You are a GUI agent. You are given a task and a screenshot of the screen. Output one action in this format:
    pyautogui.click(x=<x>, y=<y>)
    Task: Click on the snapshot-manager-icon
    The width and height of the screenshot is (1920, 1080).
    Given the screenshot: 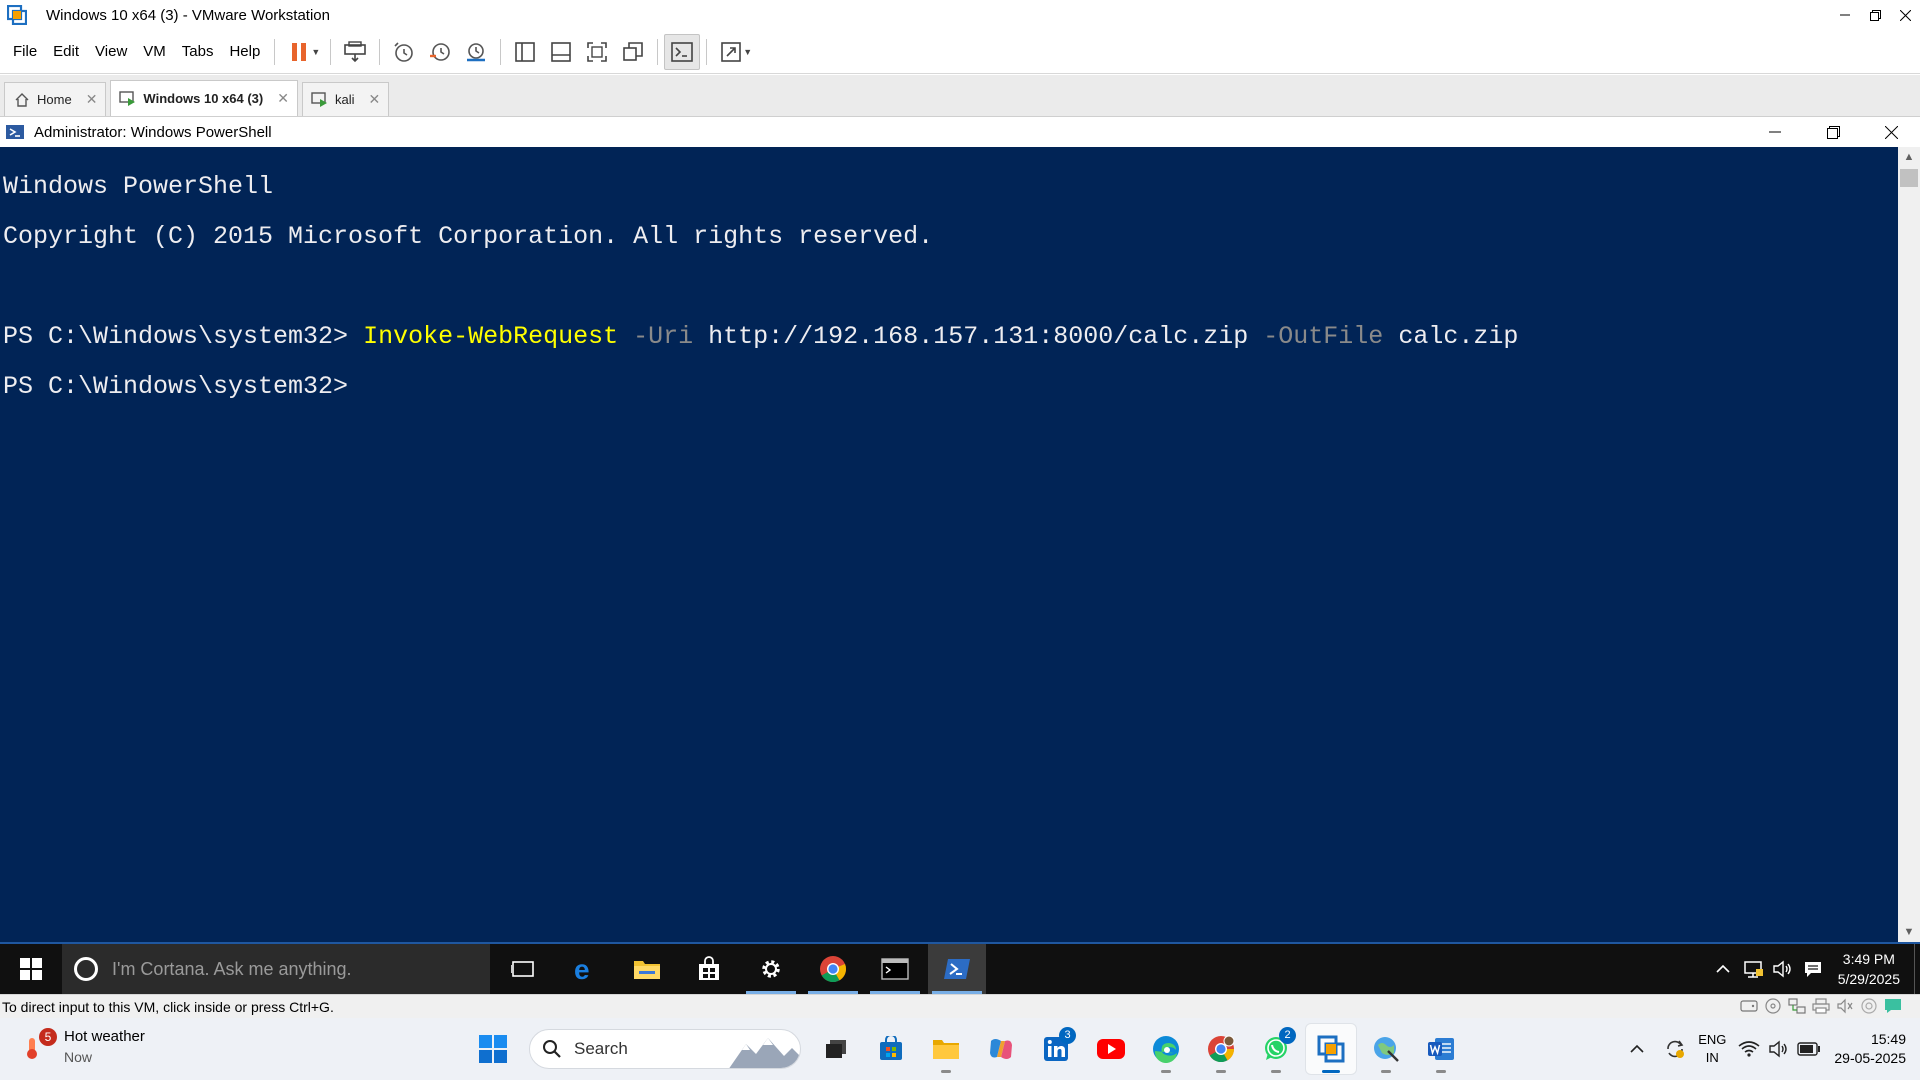 What is the action you would take?
    pyautogui.click(x=476, y=52)
    